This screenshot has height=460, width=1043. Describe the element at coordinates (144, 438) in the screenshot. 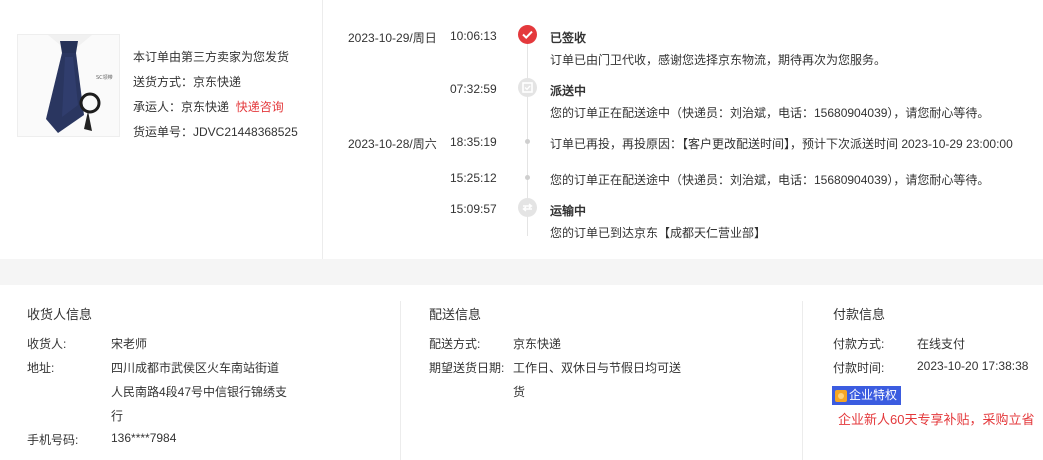

I see `phone-number: 136****7984` at that location.